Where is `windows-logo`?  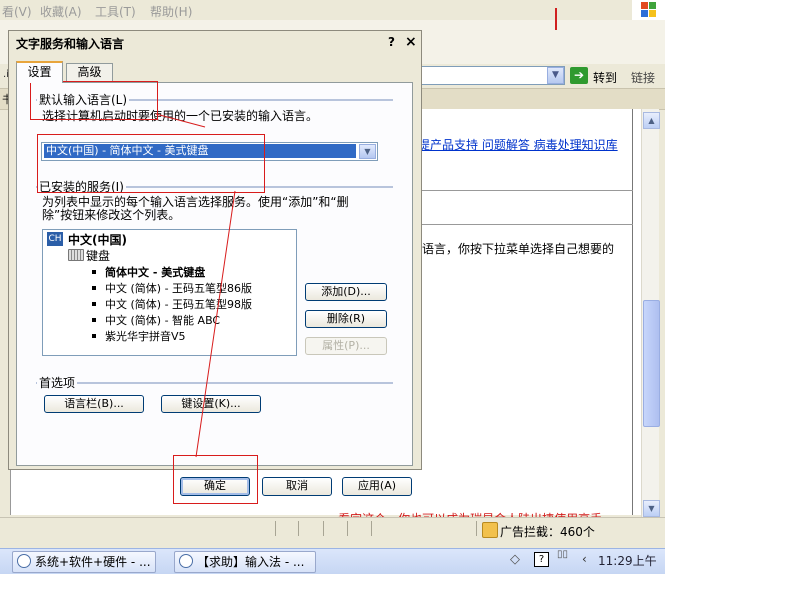
windows-logo is located at coordinates (648, 10).